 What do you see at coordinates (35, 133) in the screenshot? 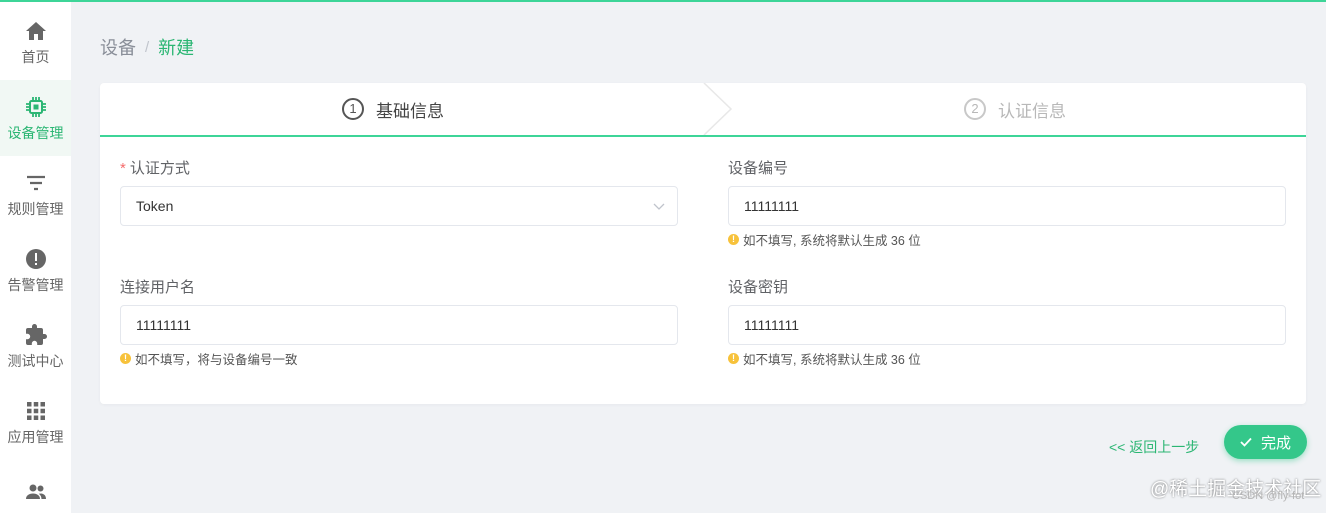
I see `sidebar-item-label: 设备管理` at bounding box center [35, 133].